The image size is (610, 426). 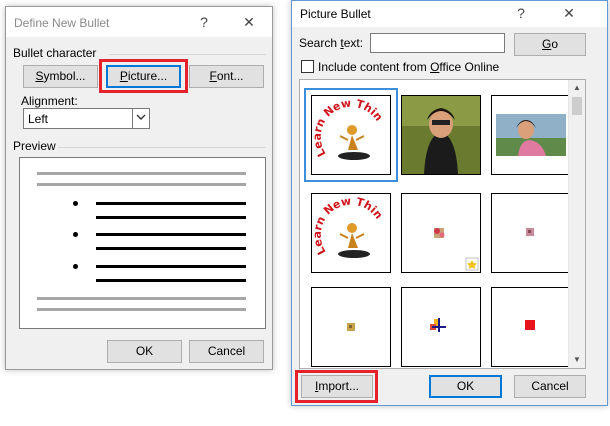 What do you see at coordinates (140, 118) in the screenshot?
I see `chevron-down-icon` at bounding box center [140, 118].